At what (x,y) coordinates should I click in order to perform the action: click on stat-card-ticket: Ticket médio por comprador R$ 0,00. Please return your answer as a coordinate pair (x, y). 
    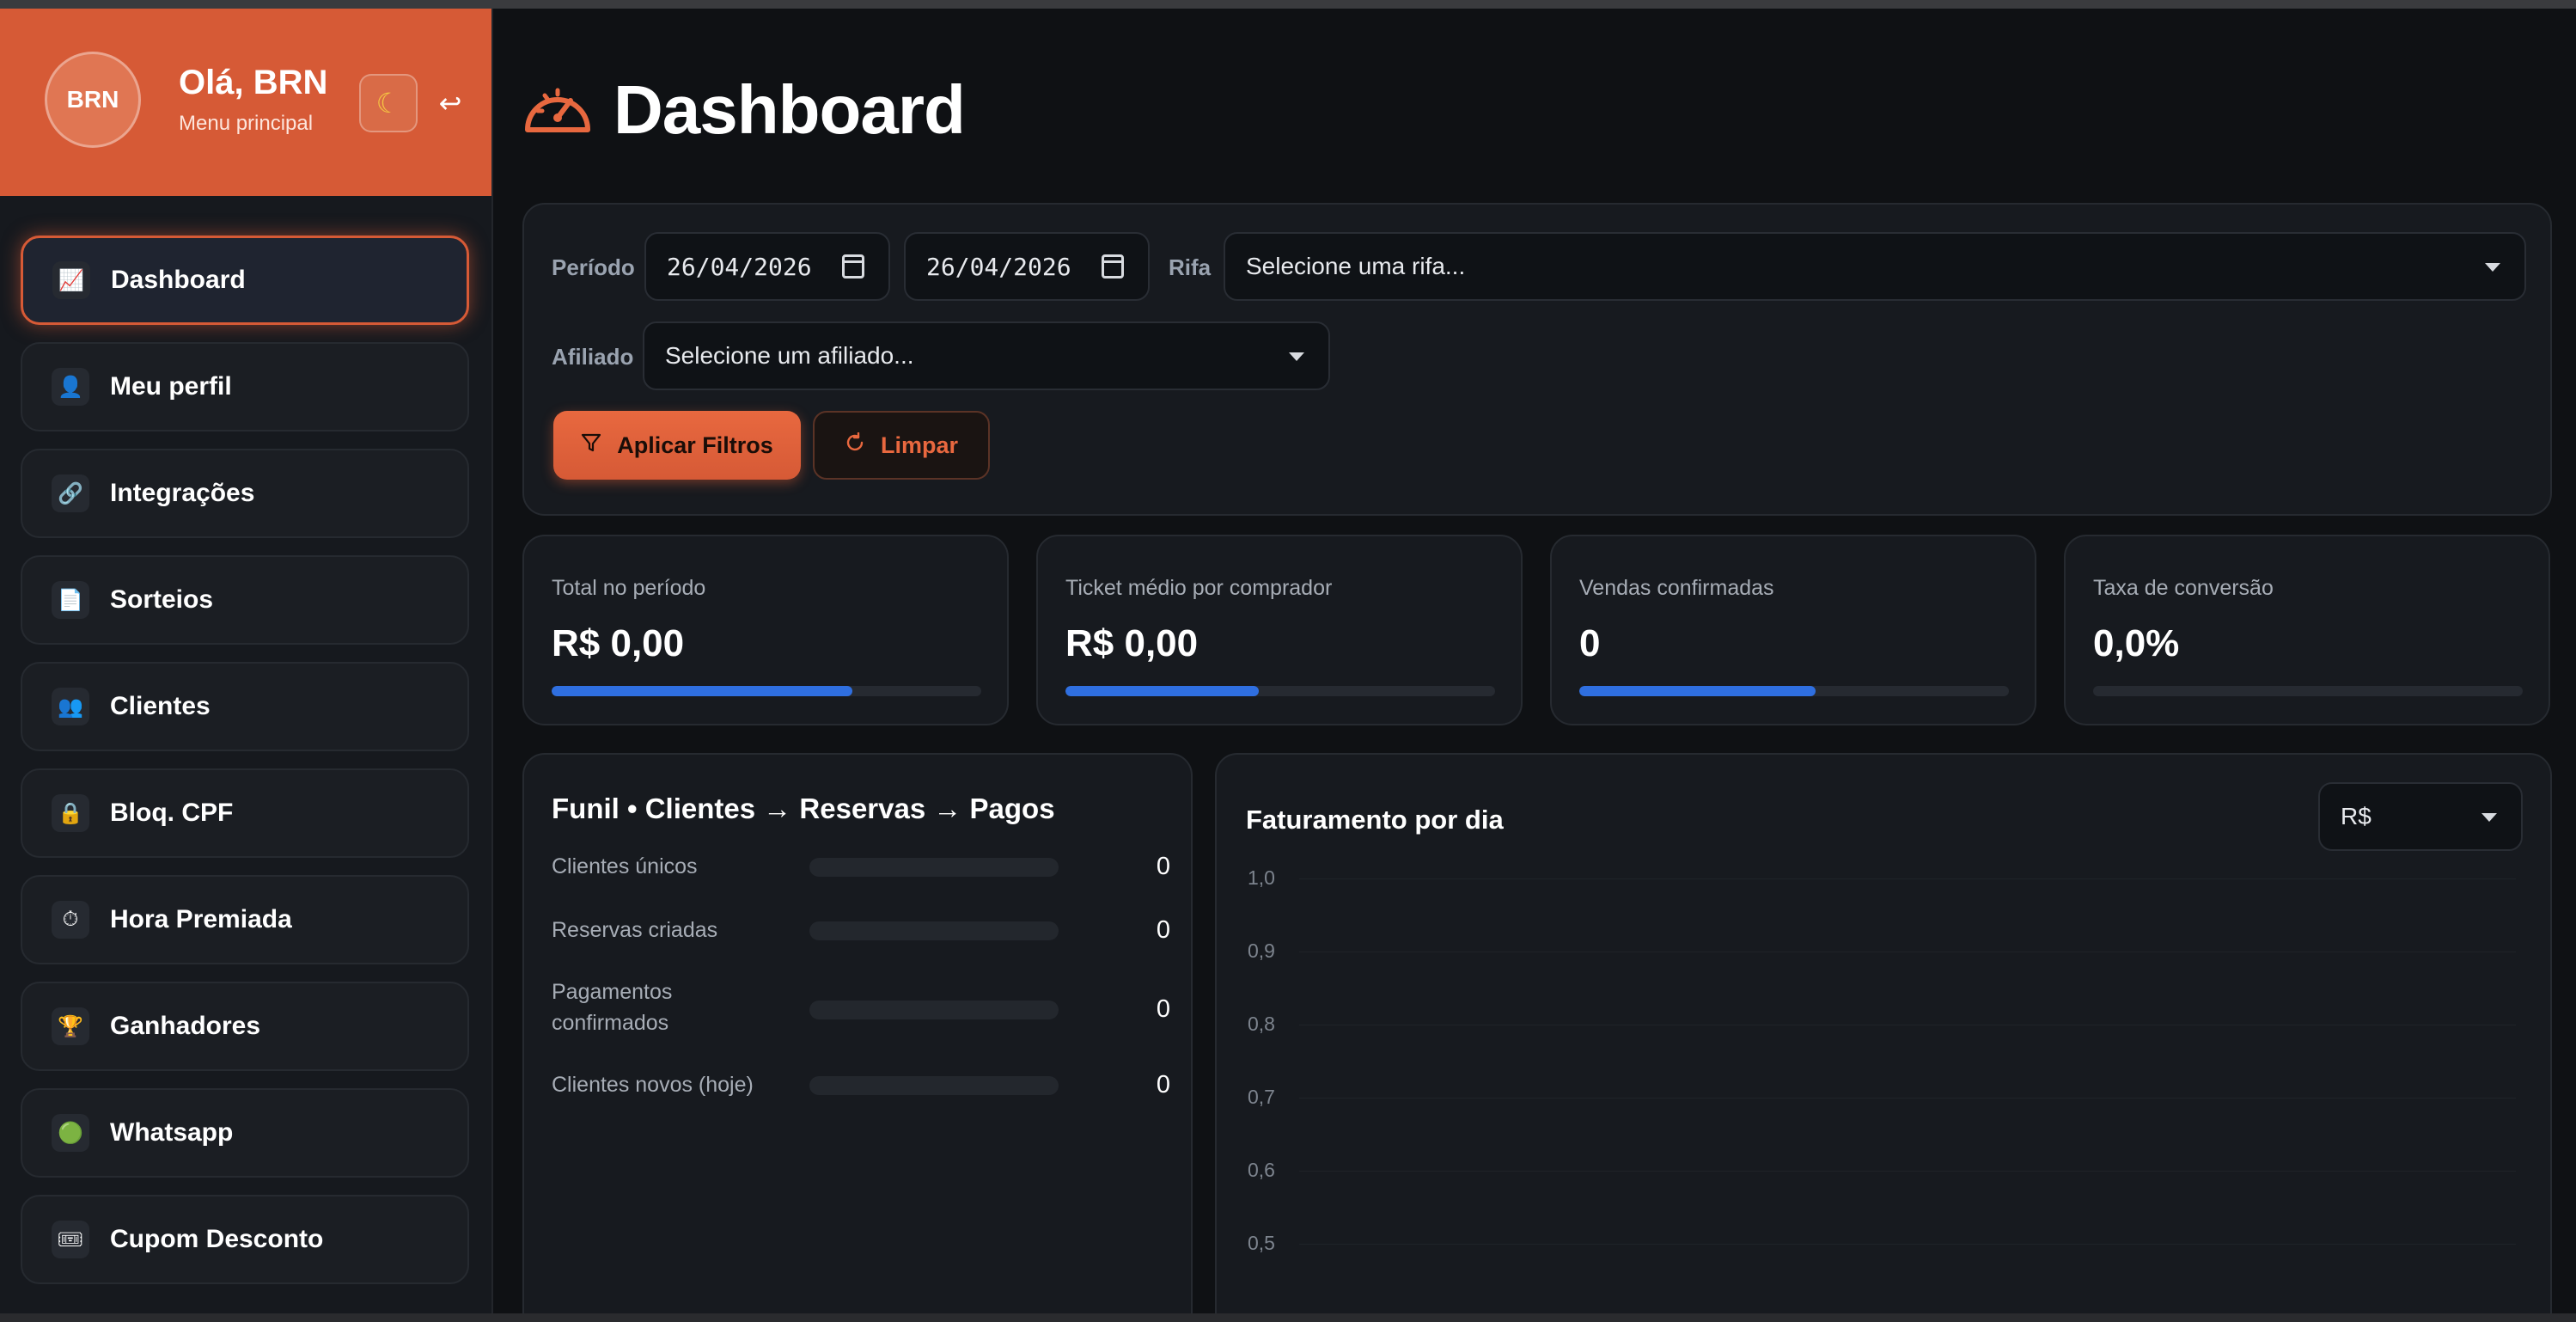
    Looking at the image, I should click on (1279, 630).